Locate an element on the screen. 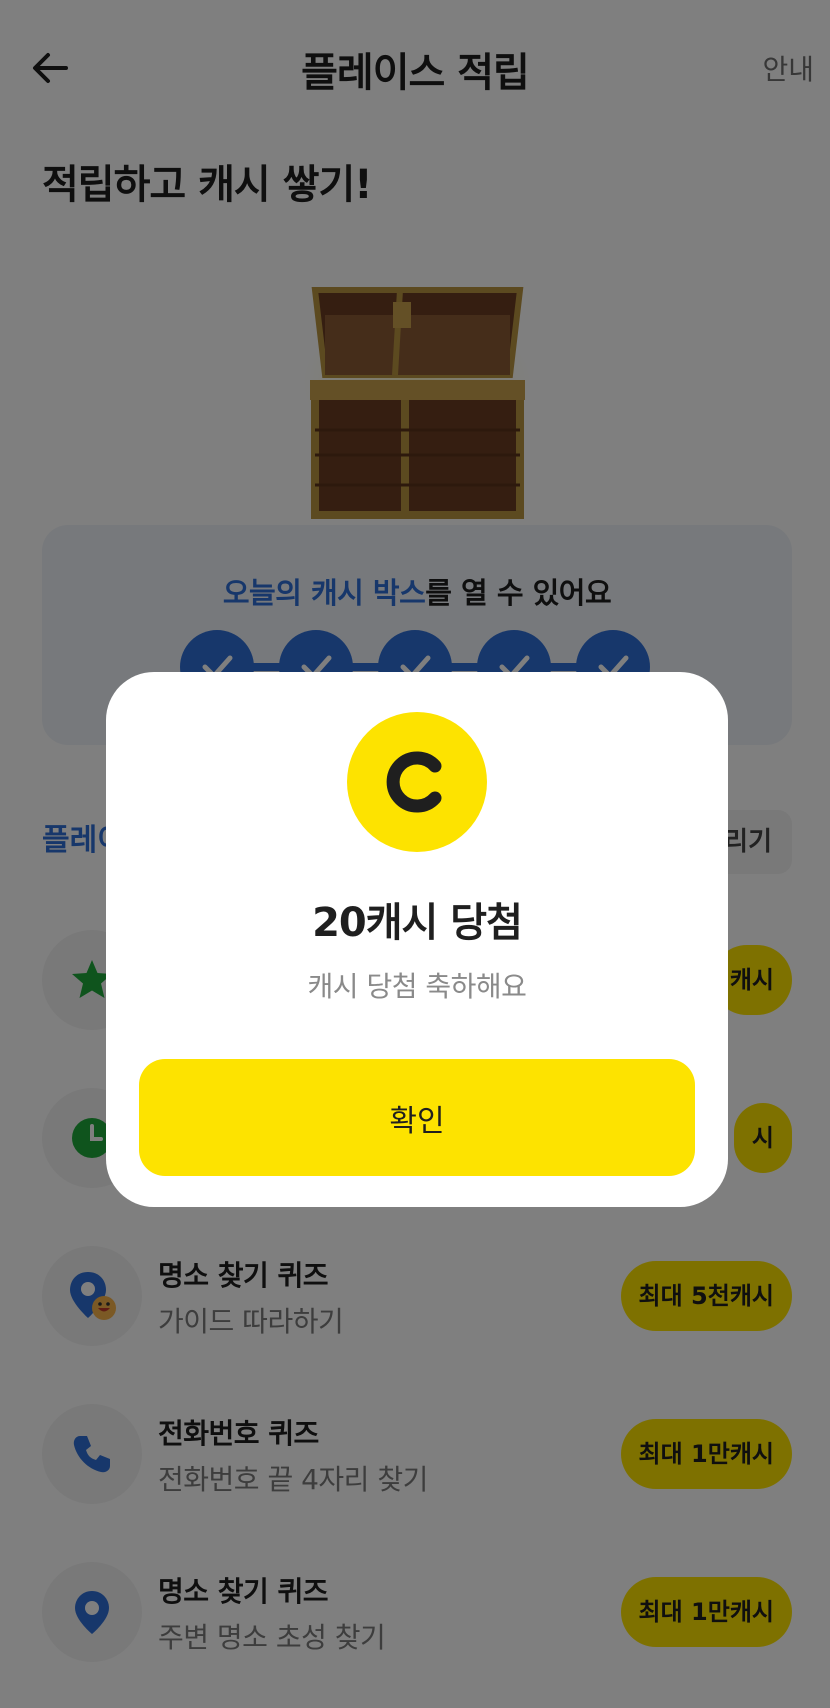 This screenshot has height=1708, width=830. coin-letter-c is located at coordinates (414, 782).